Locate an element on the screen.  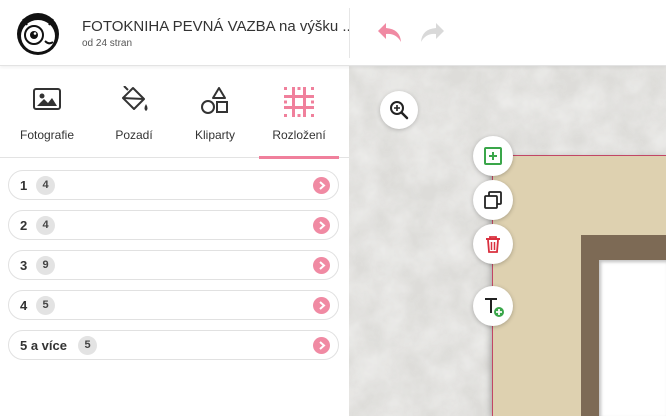
redo-button is located at coordinates (432, 33).